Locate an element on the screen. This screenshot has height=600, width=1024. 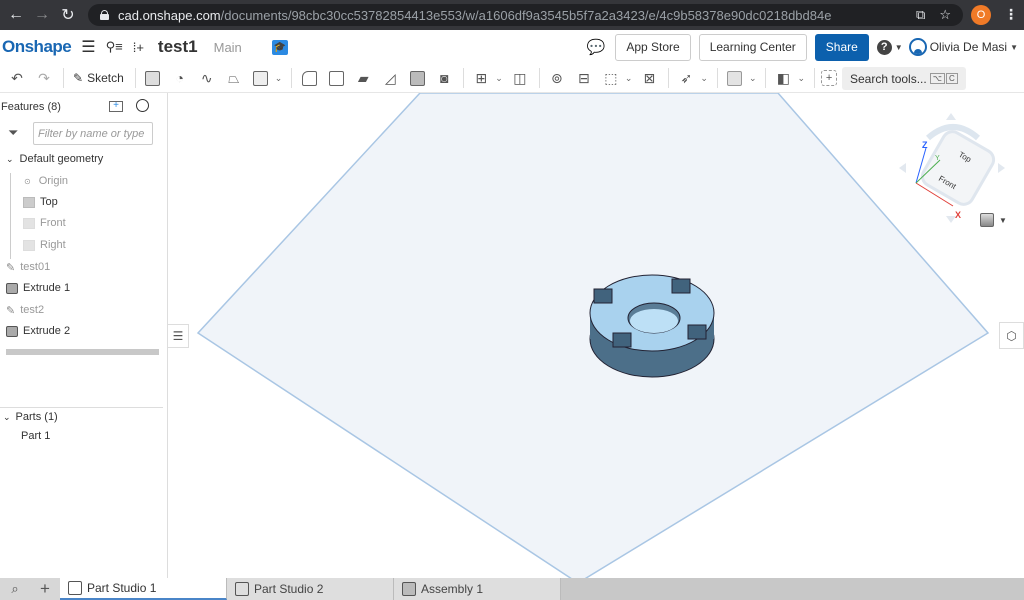
tree-item-label: Front is located at coordinates (53, 223).